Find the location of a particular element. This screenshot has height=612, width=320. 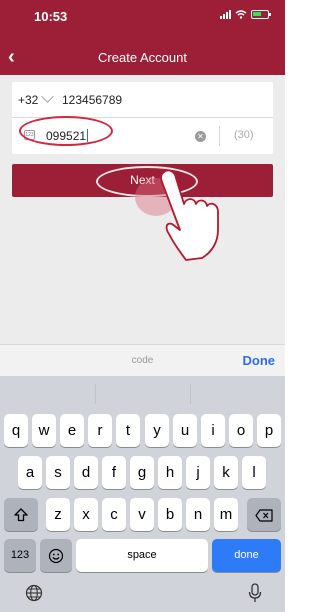

signal-icon is located at coordinates (225, 14).